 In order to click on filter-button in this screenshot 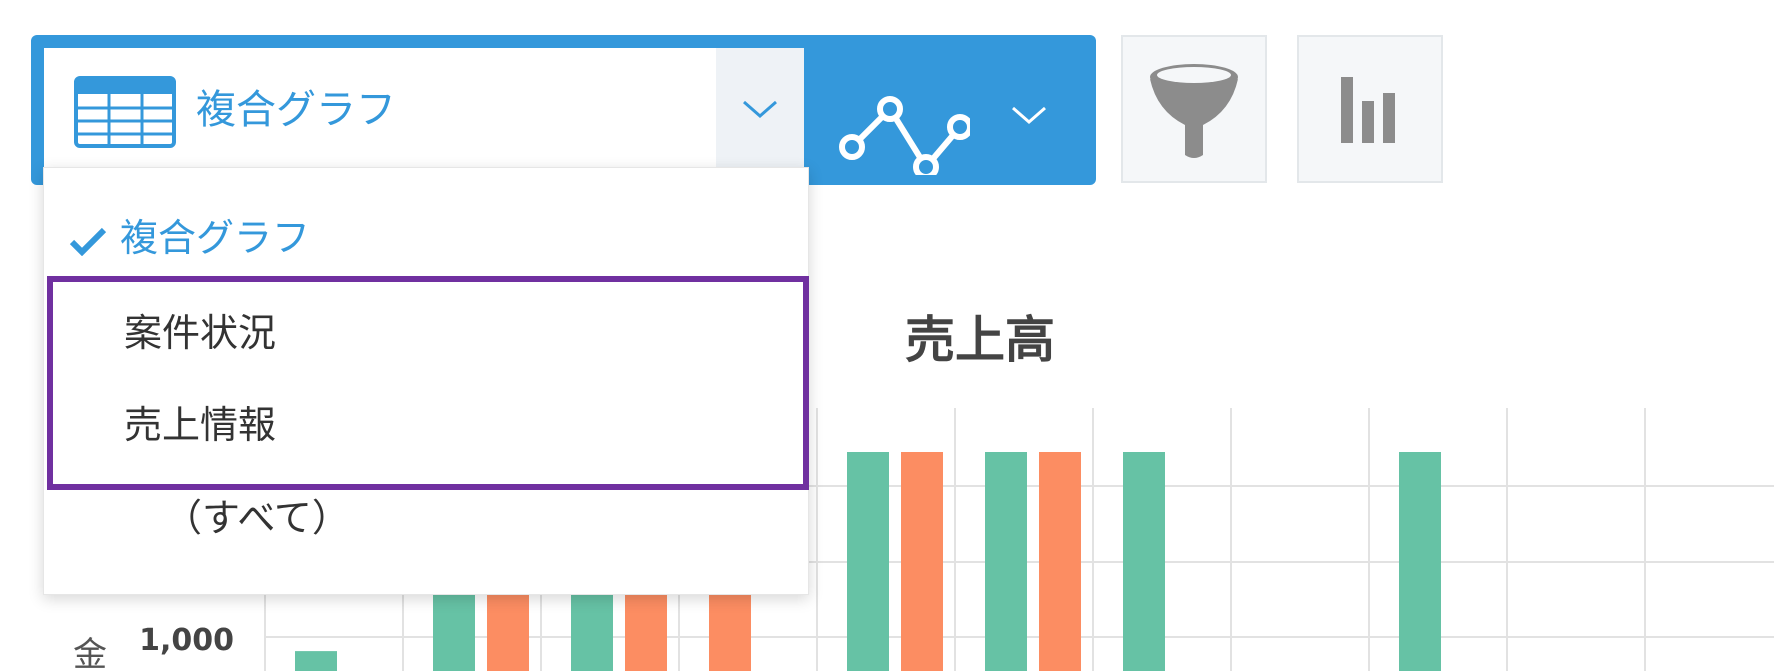, I will do `click(1194, 109)`.